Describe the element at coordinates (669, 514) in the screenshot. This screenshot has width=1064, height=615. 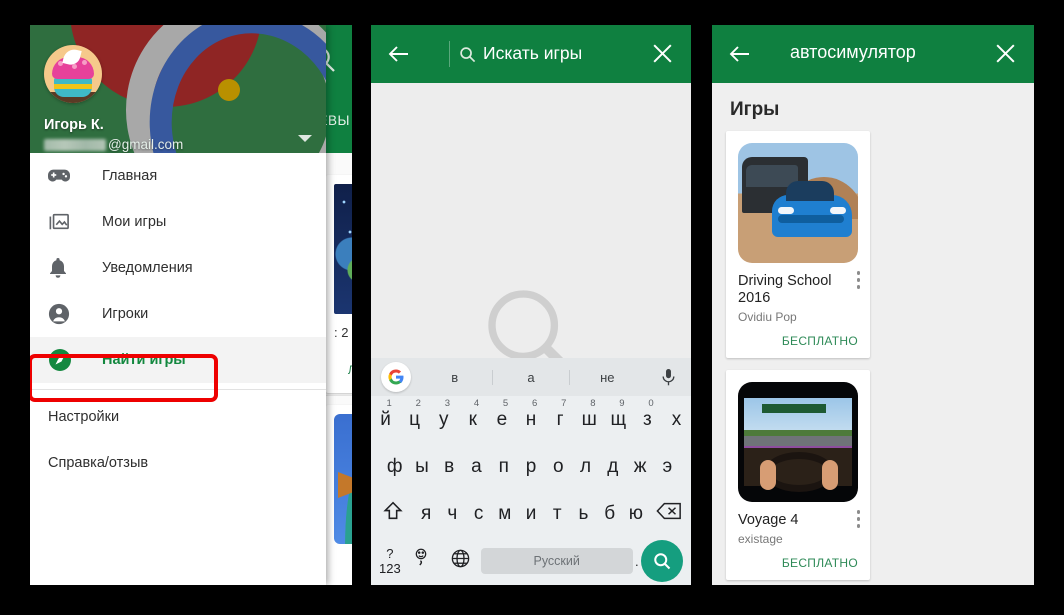
I see `backspace-icon` at that location.